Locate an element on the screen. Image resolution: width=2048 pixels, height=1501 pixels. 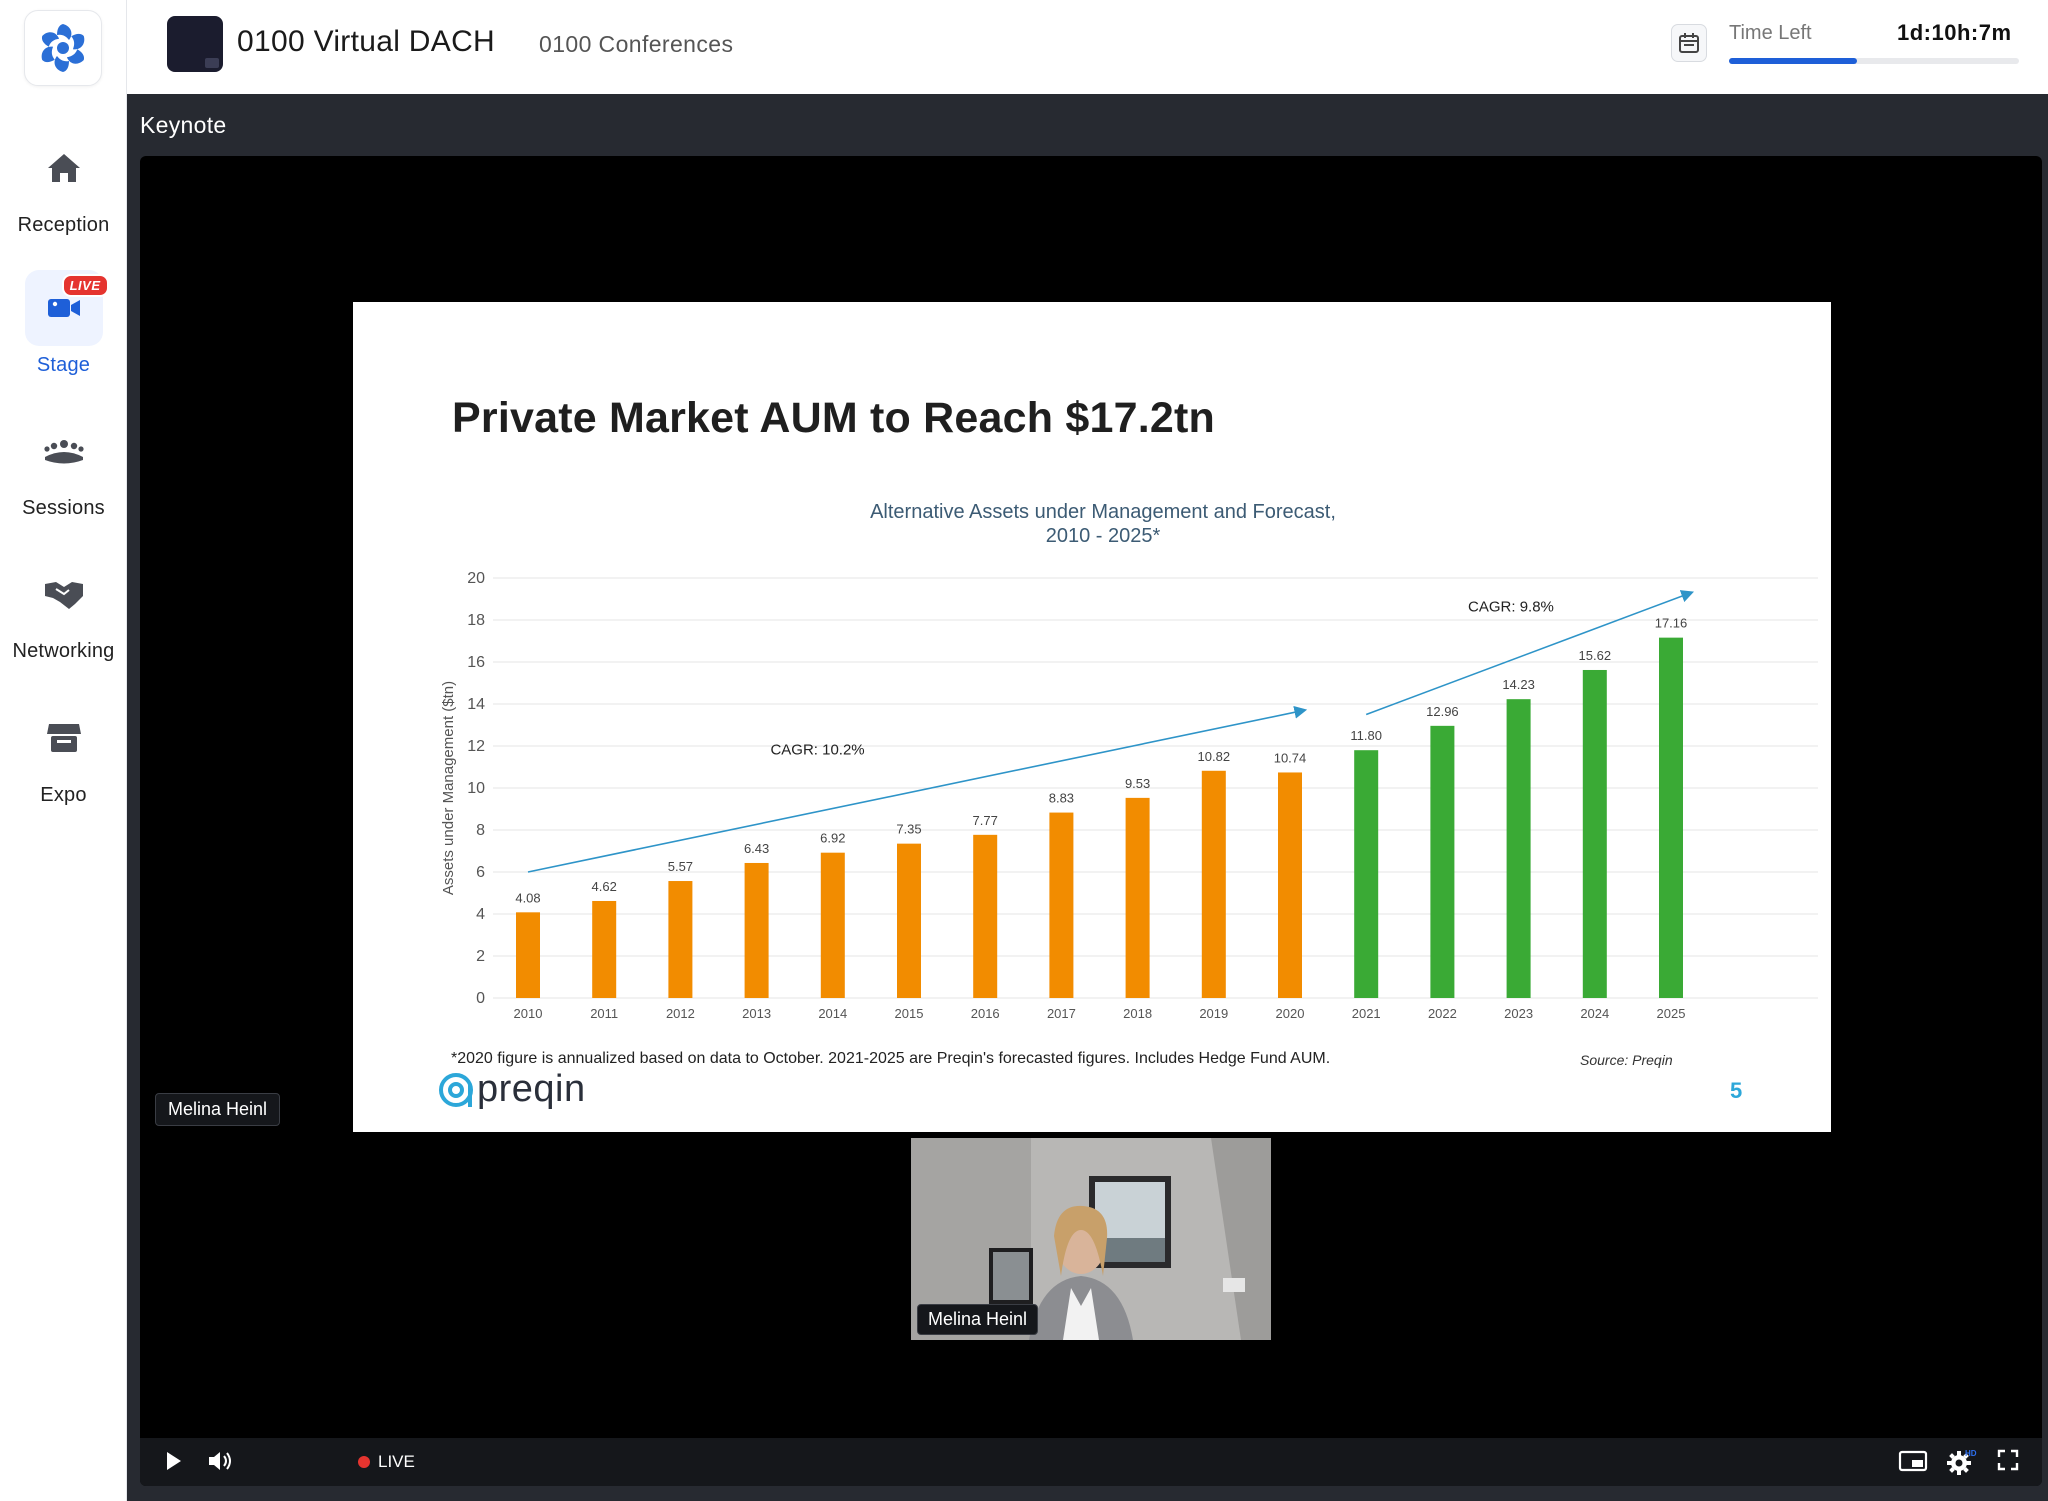
bar-2019 is located at coordinates (1213, 884).